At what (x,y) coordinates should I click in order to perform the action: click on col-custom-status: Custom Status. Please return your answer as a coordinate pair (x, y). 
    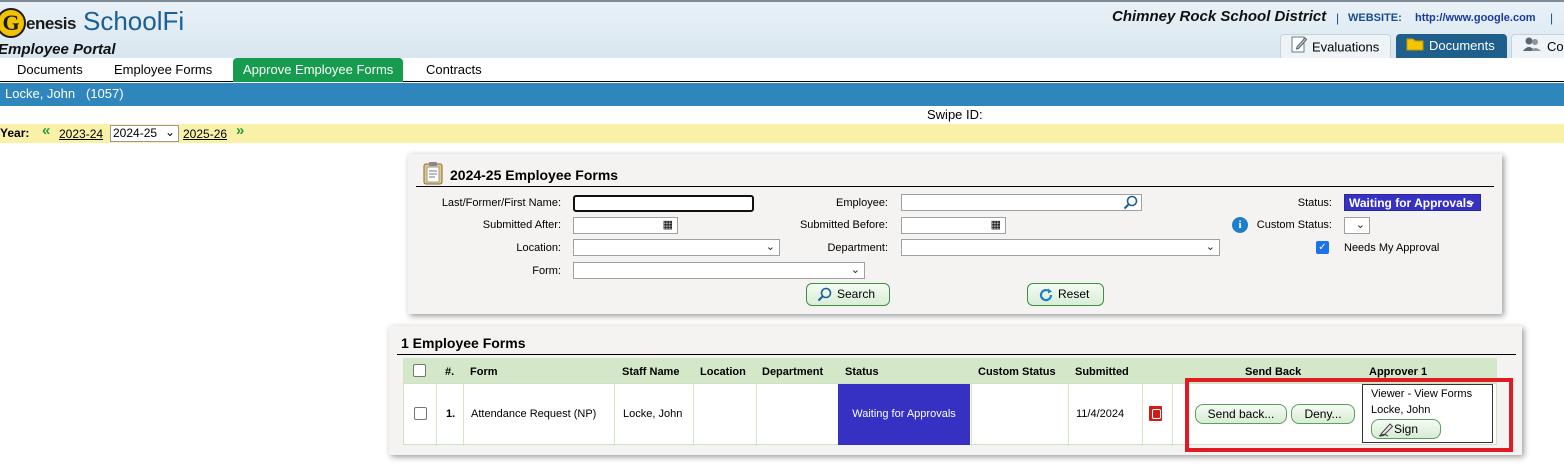
    Looking at the image, I should click on (1017, 372).